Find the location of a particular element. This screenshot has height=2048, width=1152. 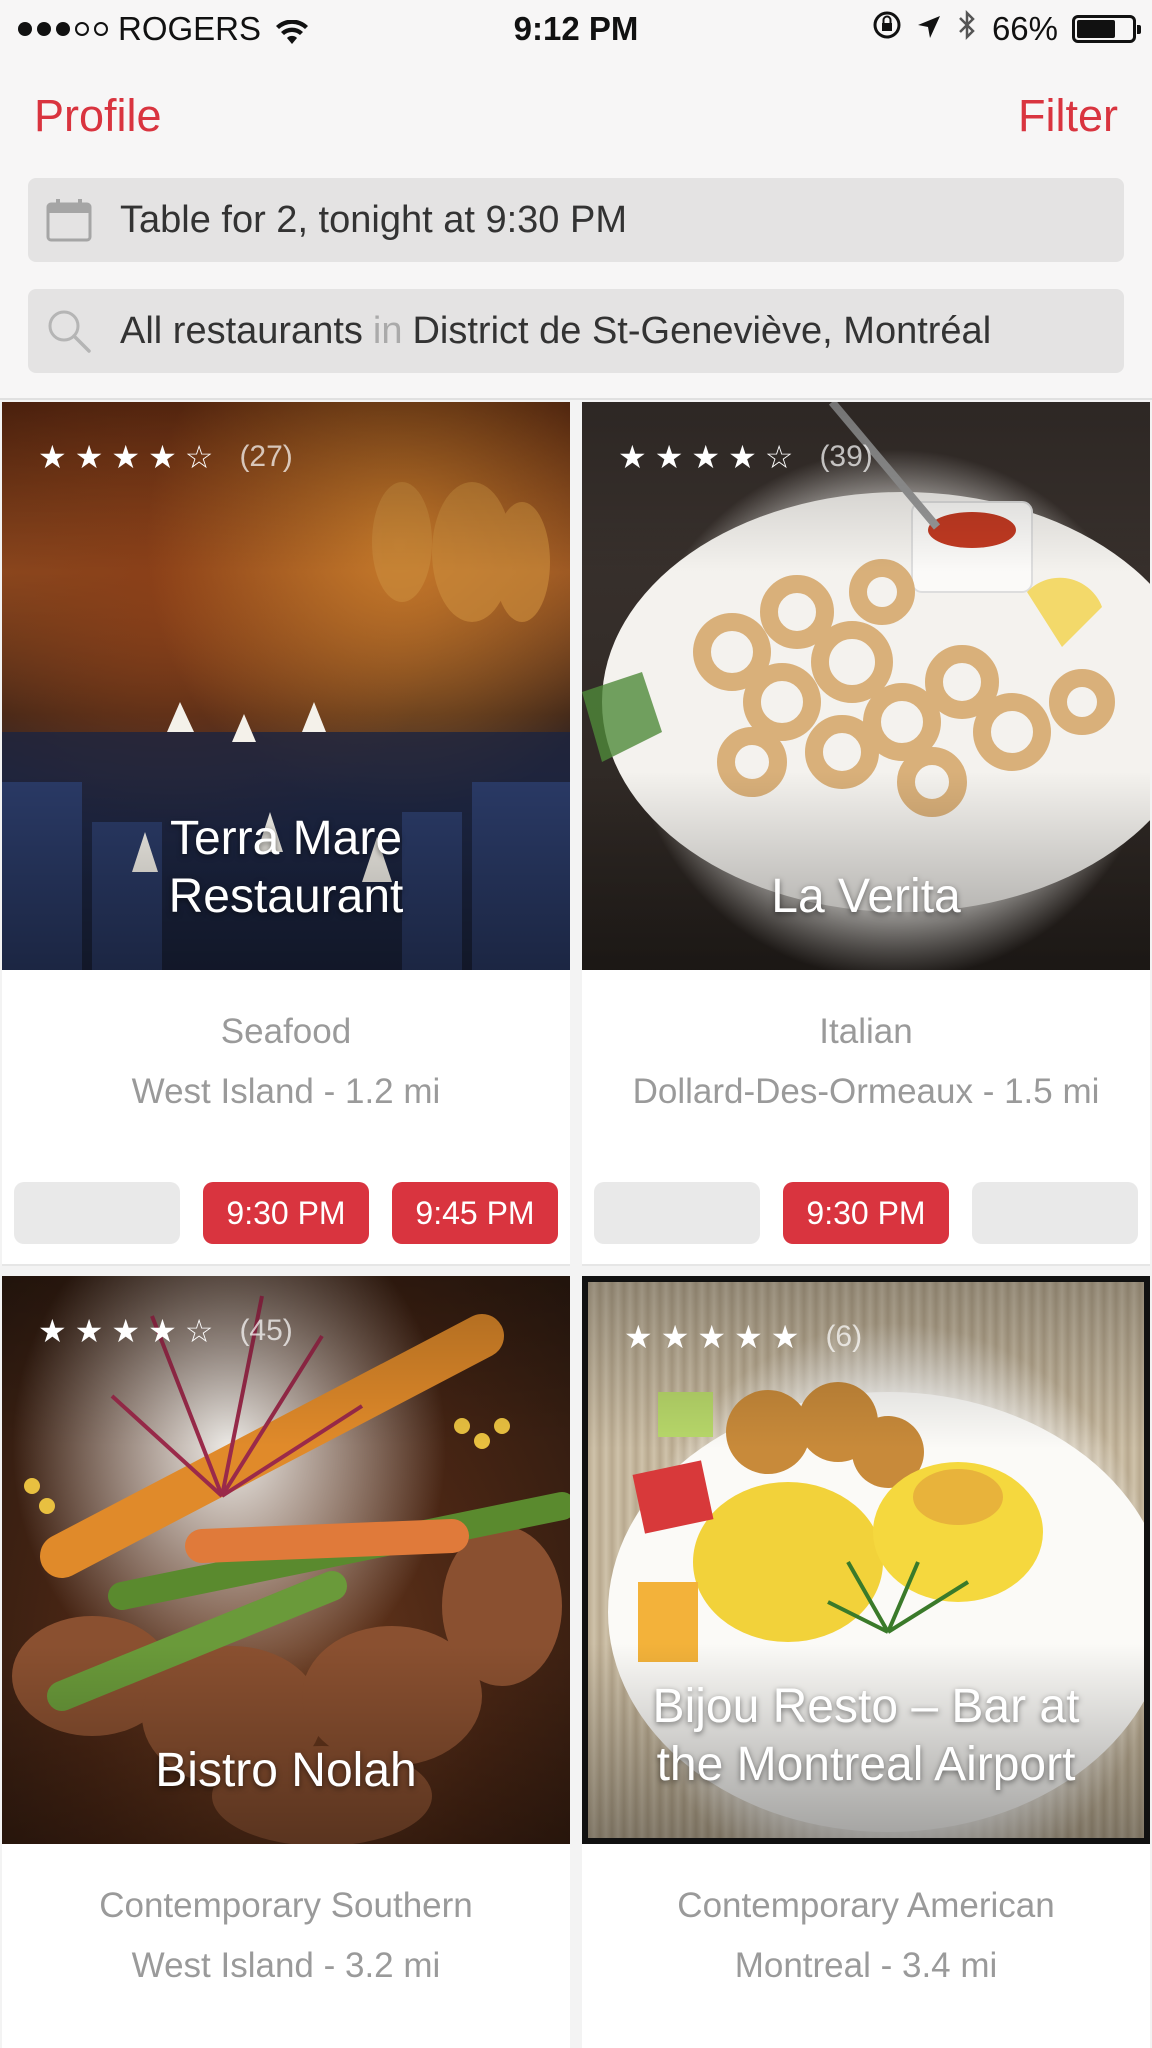

bluetooth-icon is located at coordinates (967, 29).